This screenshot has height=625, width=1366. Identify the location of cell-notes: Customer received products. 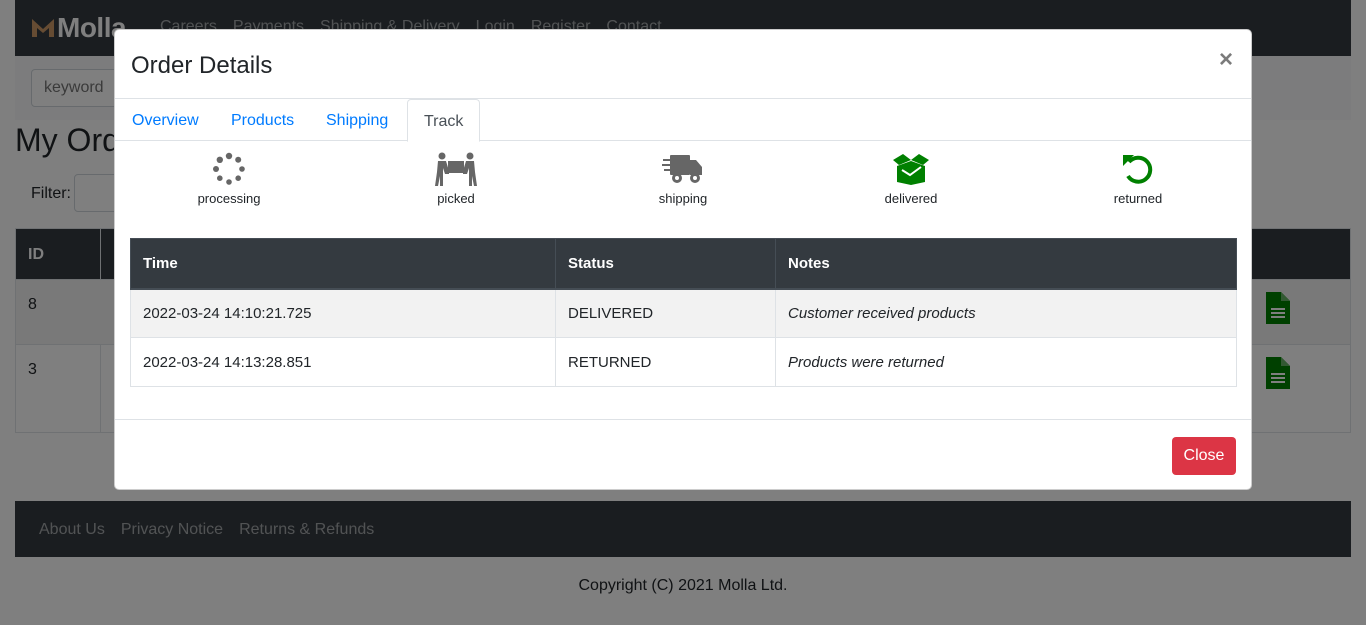
(1006, 313).